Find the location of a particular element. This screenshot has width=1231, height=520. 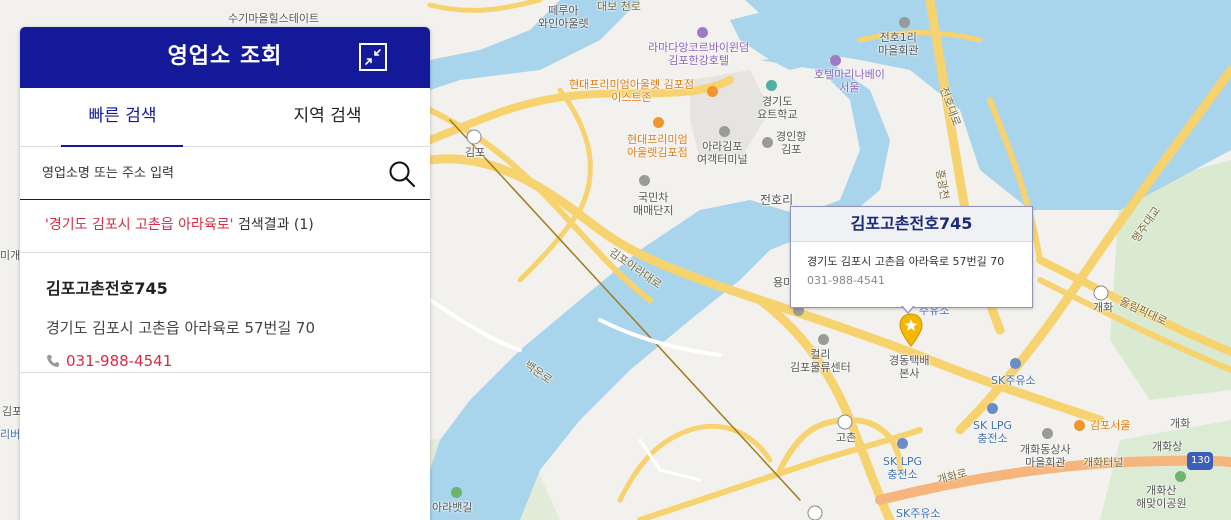

map-label-gukminca: 국민차 매매단지 is located at coordinates (653, 204).